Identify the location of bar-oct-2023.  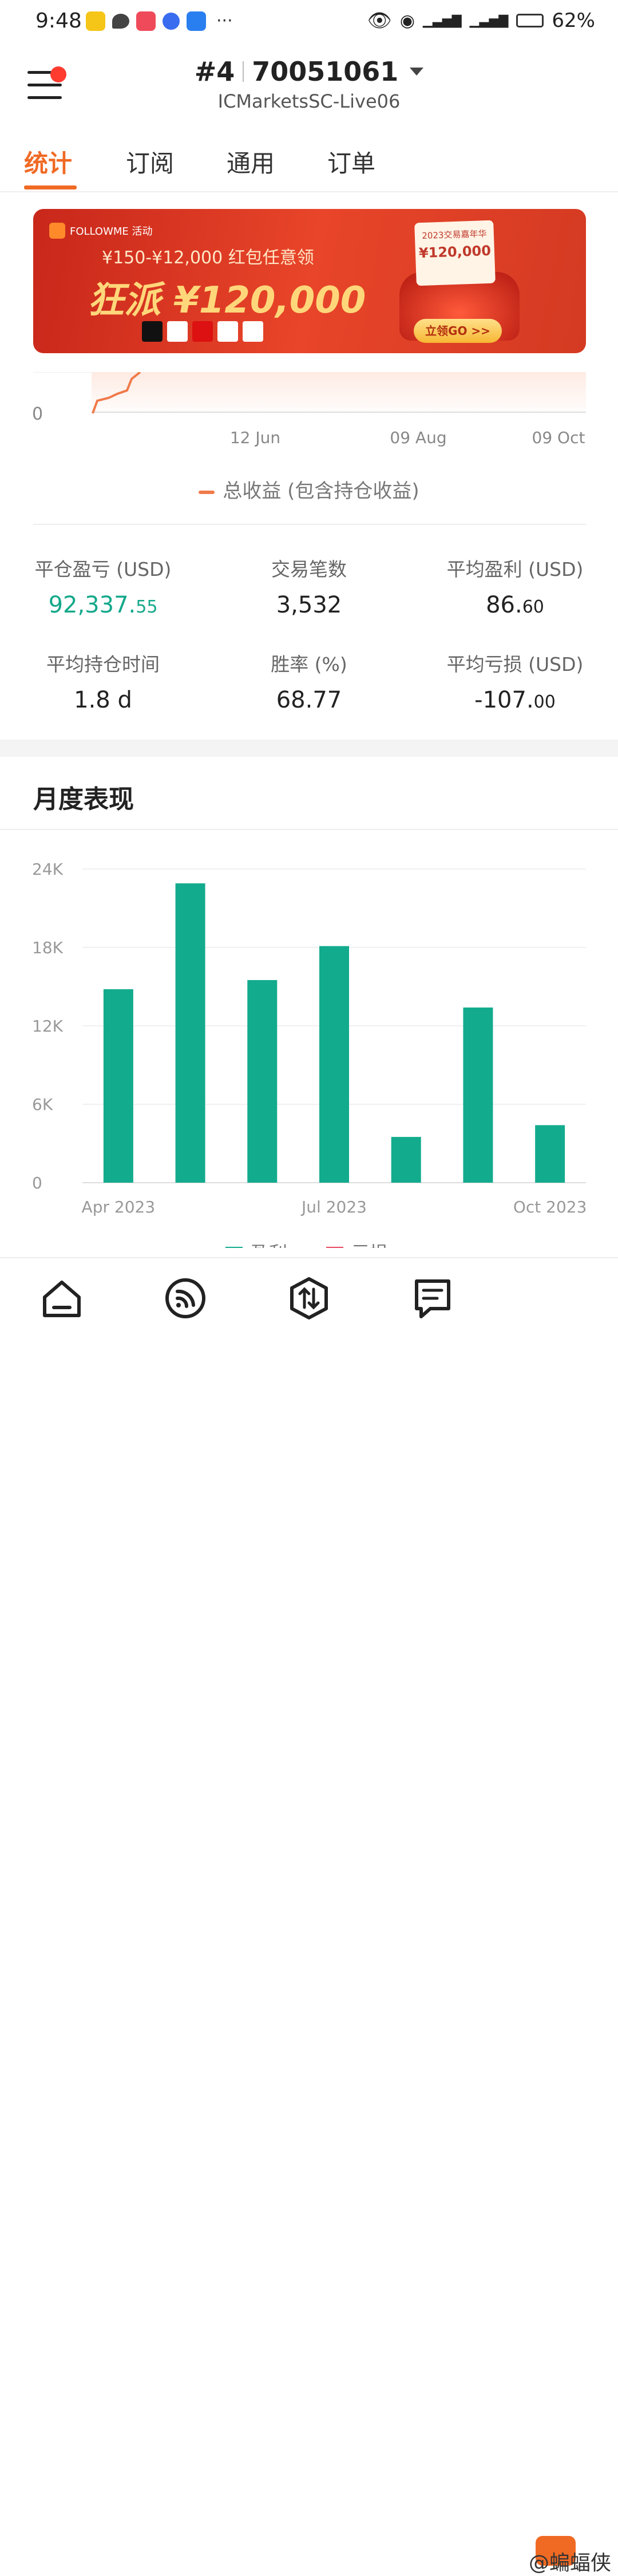
(550, 1154).